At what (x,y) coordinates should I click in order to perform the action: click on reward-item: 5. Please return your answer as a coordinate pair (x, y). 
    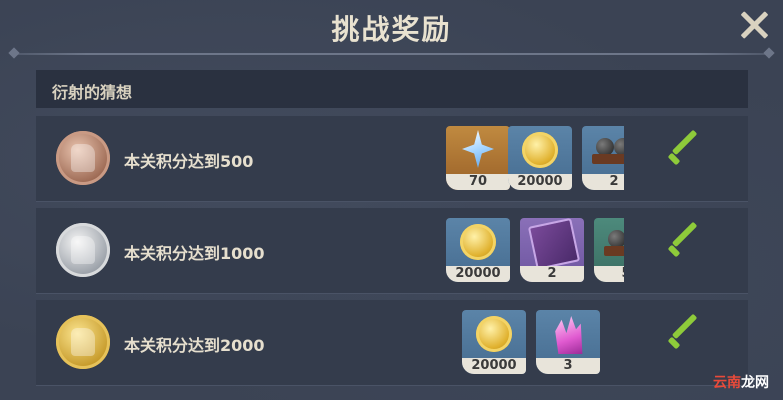
    Looking at the image, I should click on (609, 250).